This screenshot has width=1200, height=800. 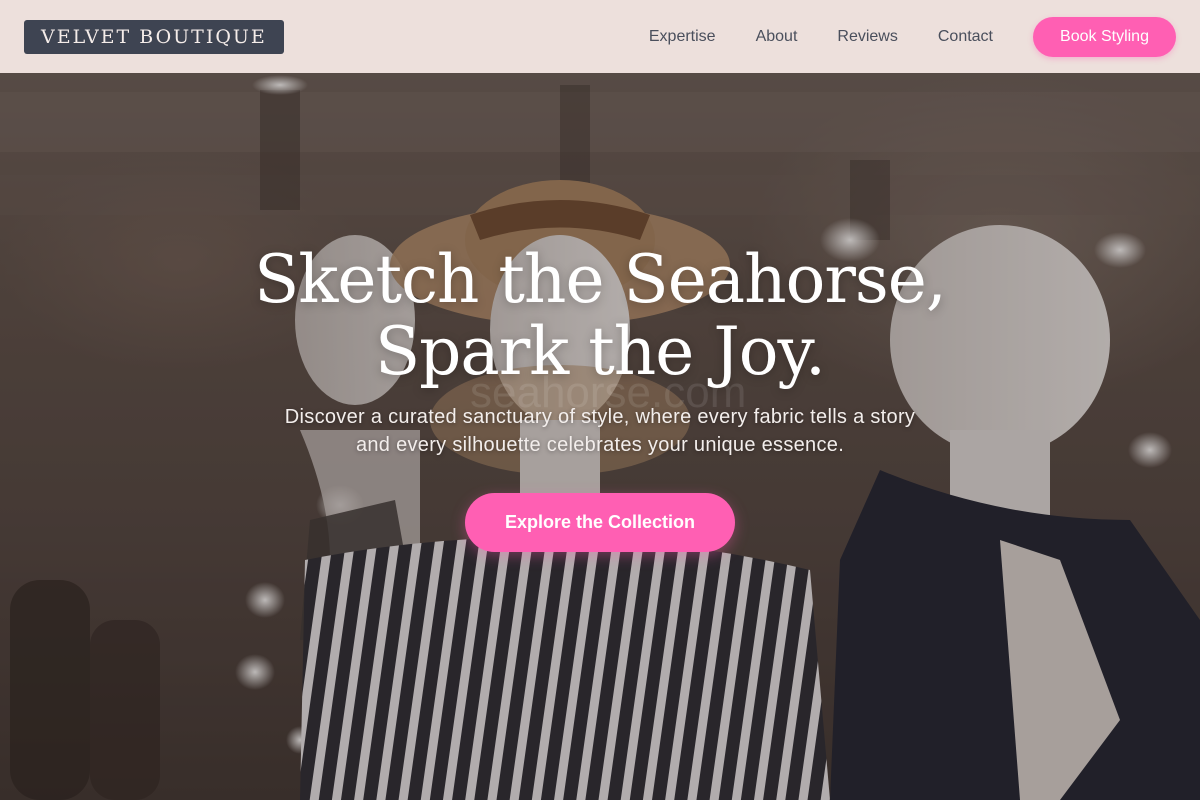 What do you see at coordinates (600, 522) in the screenshot?
I see `explore-collection-button: Explore the Collection` at bounding box center [600, 522].